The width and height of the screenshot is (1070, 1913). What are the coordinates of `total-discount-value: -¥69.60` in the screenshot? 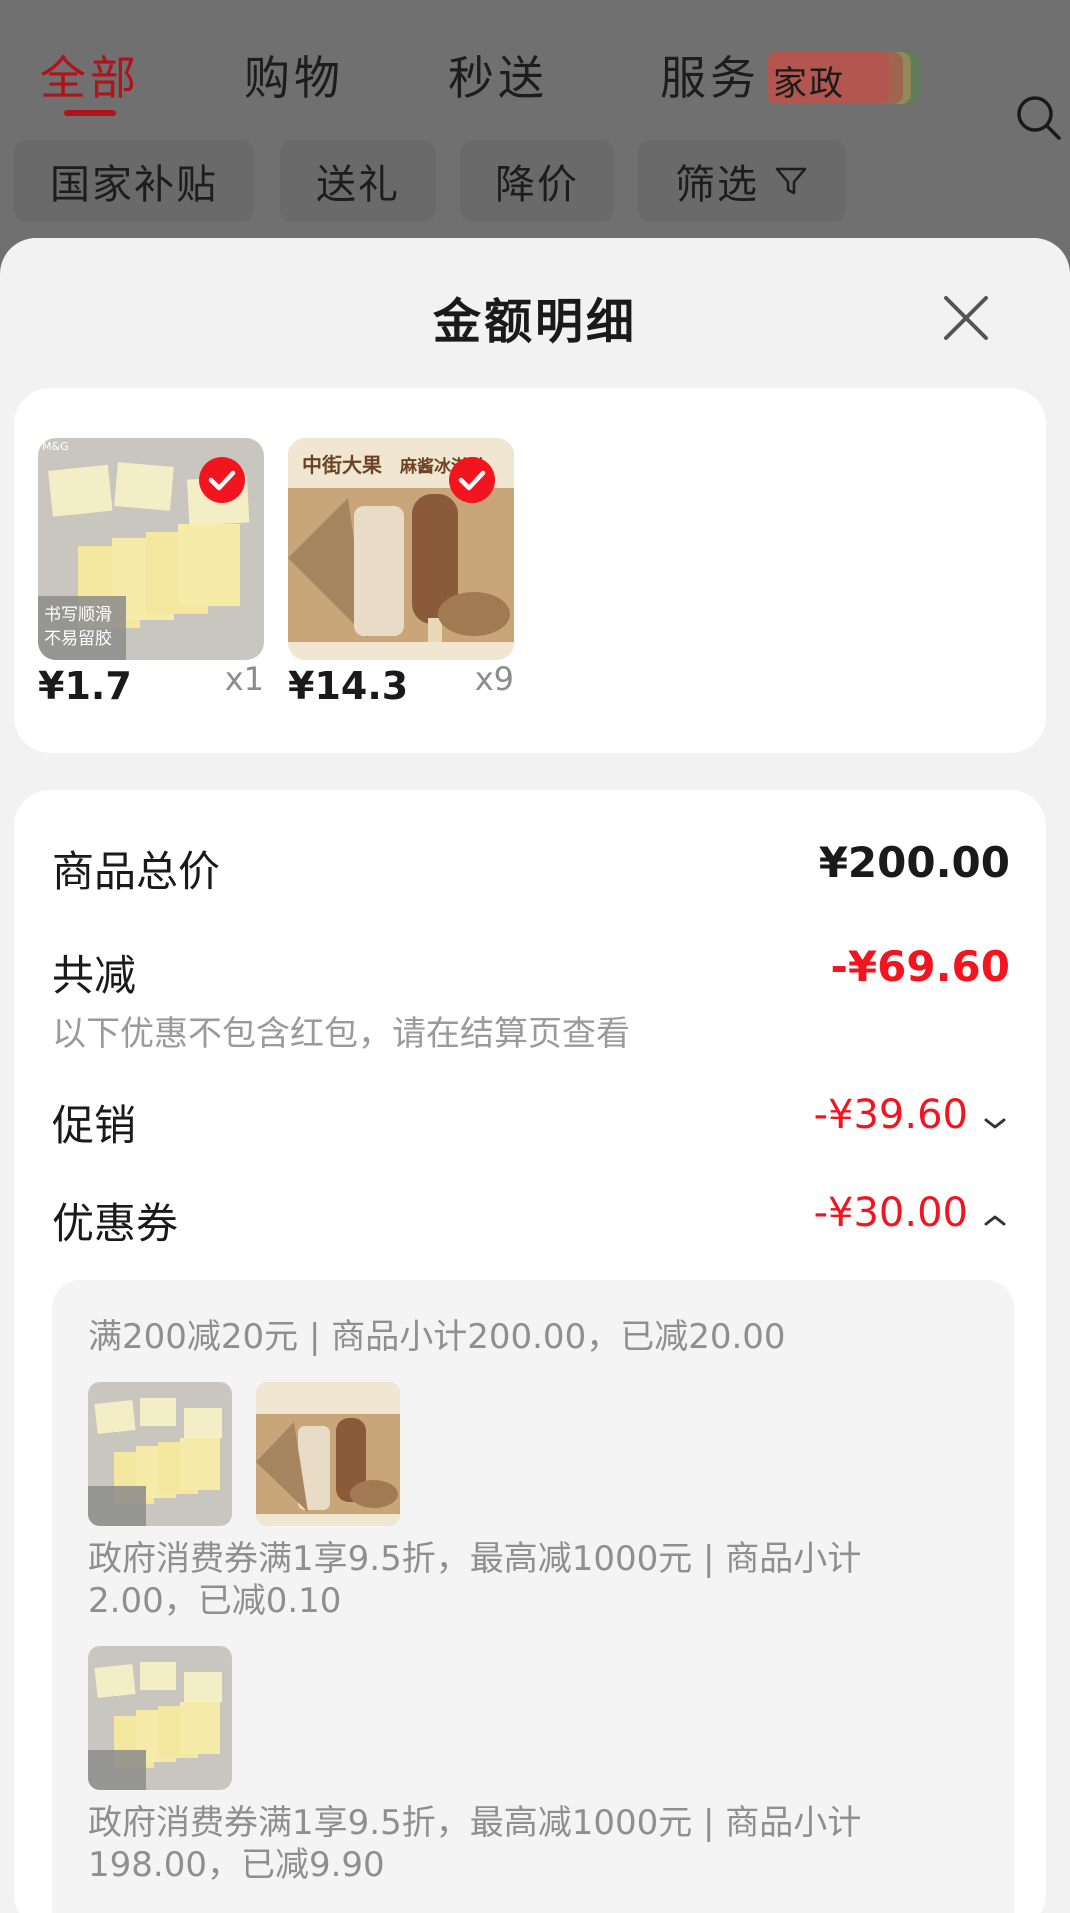 It's located at (920, 966).